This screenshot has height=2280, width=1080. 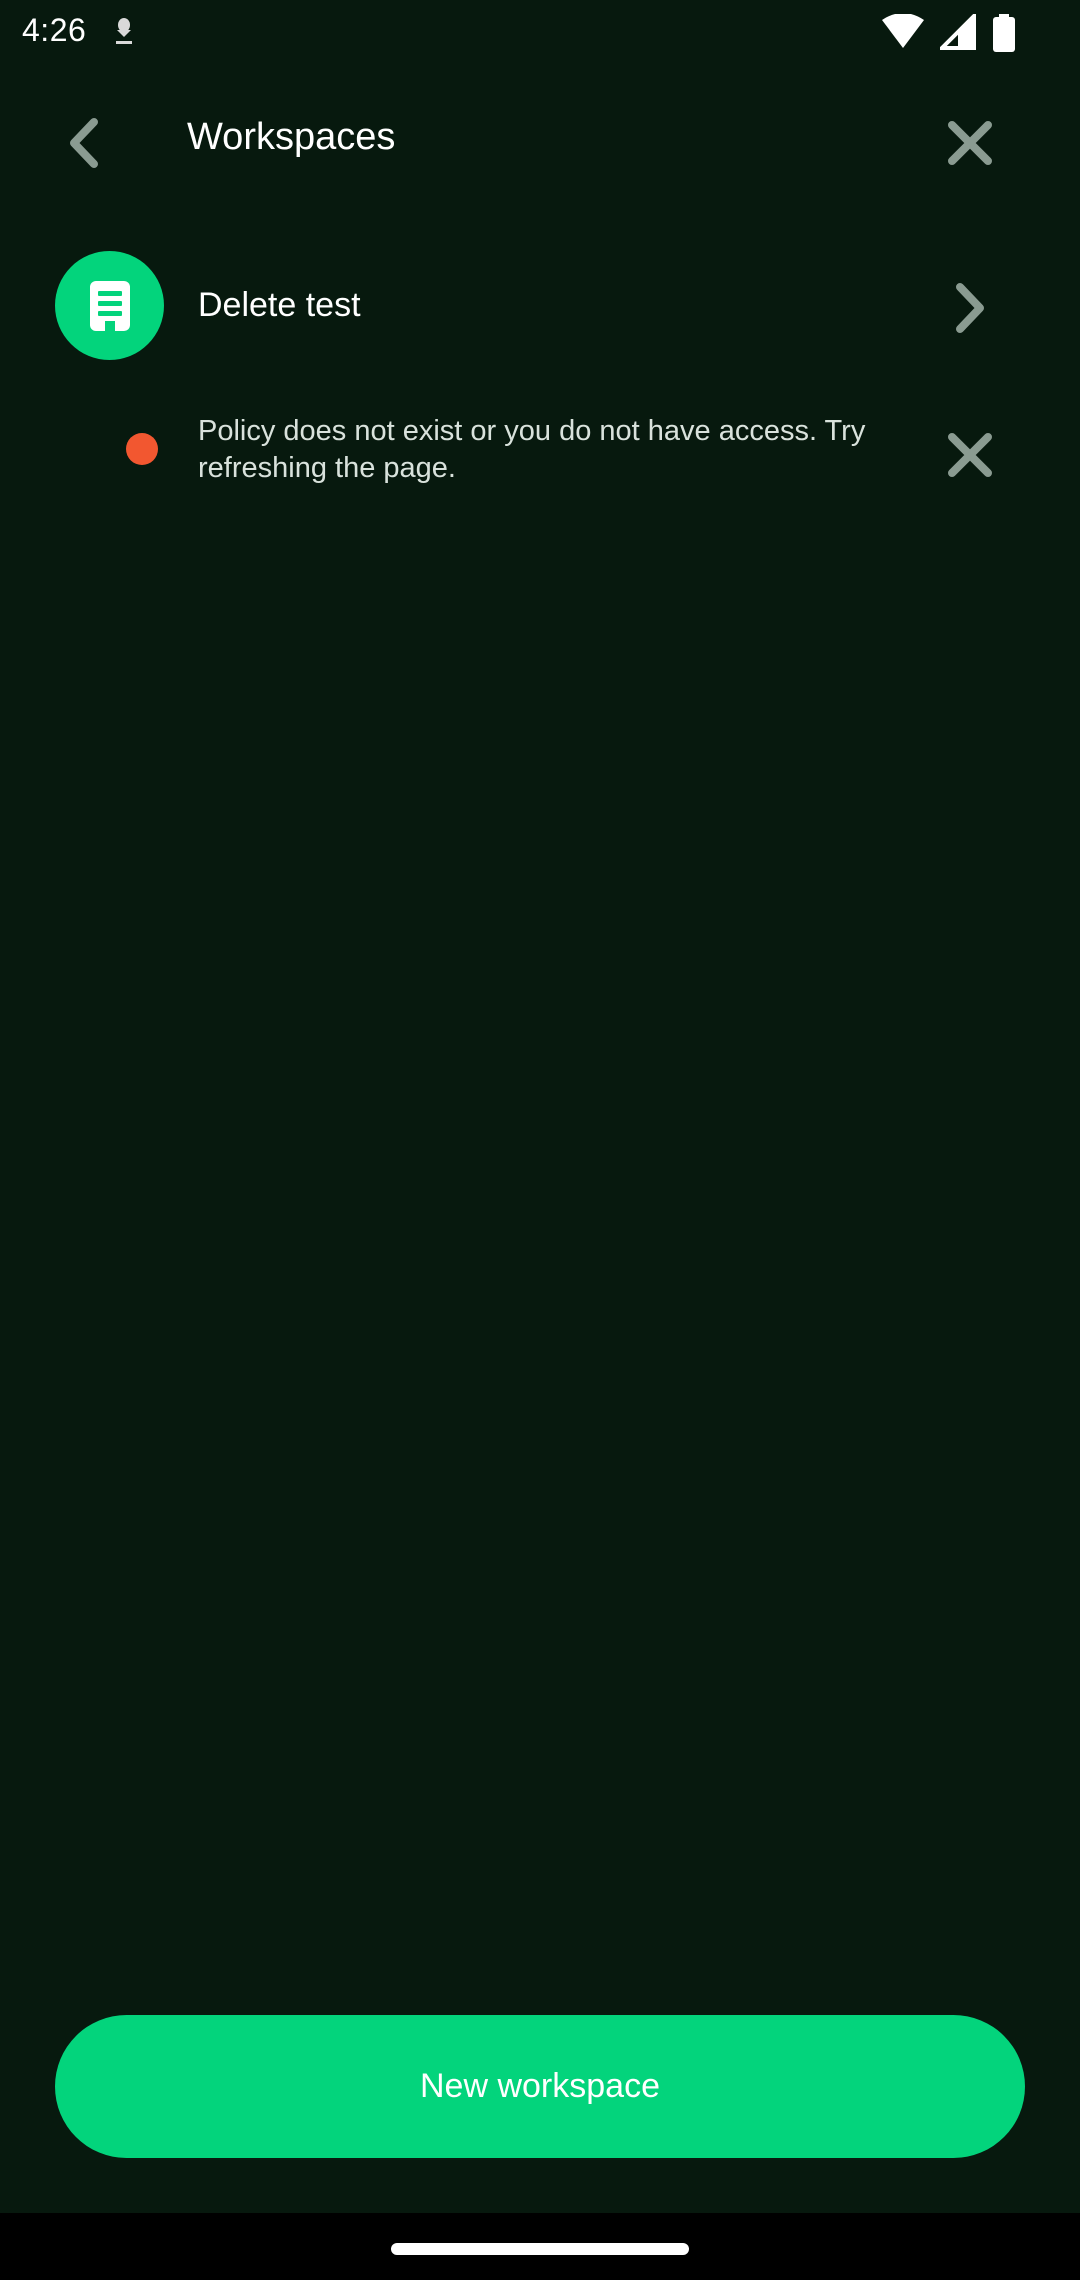 I want to click on close-button, so click(x=970, y=143).